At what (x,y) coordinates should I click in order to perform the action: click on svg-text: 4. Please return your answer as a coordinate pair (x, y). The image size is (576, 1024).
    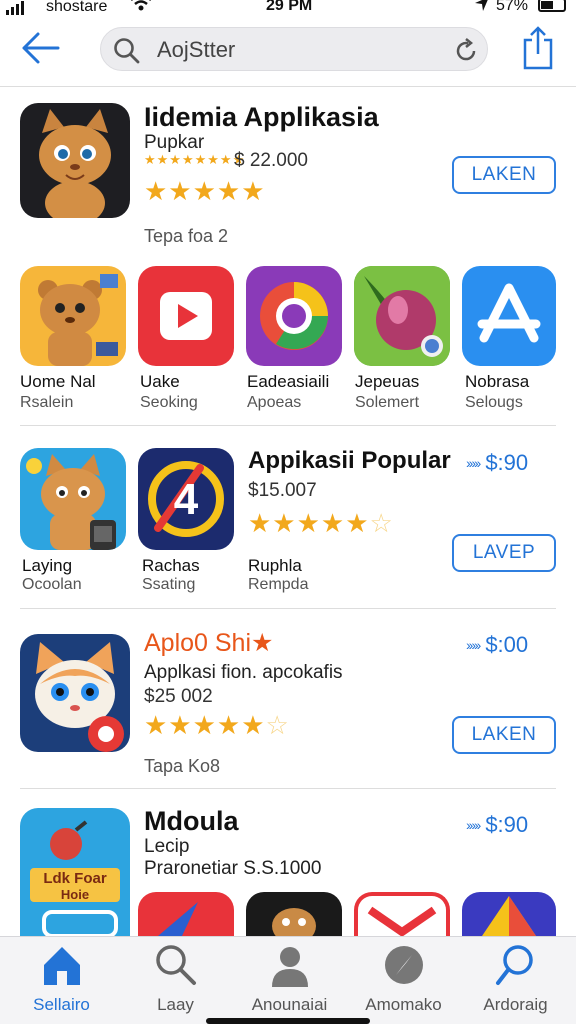
    Looking at the image, I should click on (186, 499).